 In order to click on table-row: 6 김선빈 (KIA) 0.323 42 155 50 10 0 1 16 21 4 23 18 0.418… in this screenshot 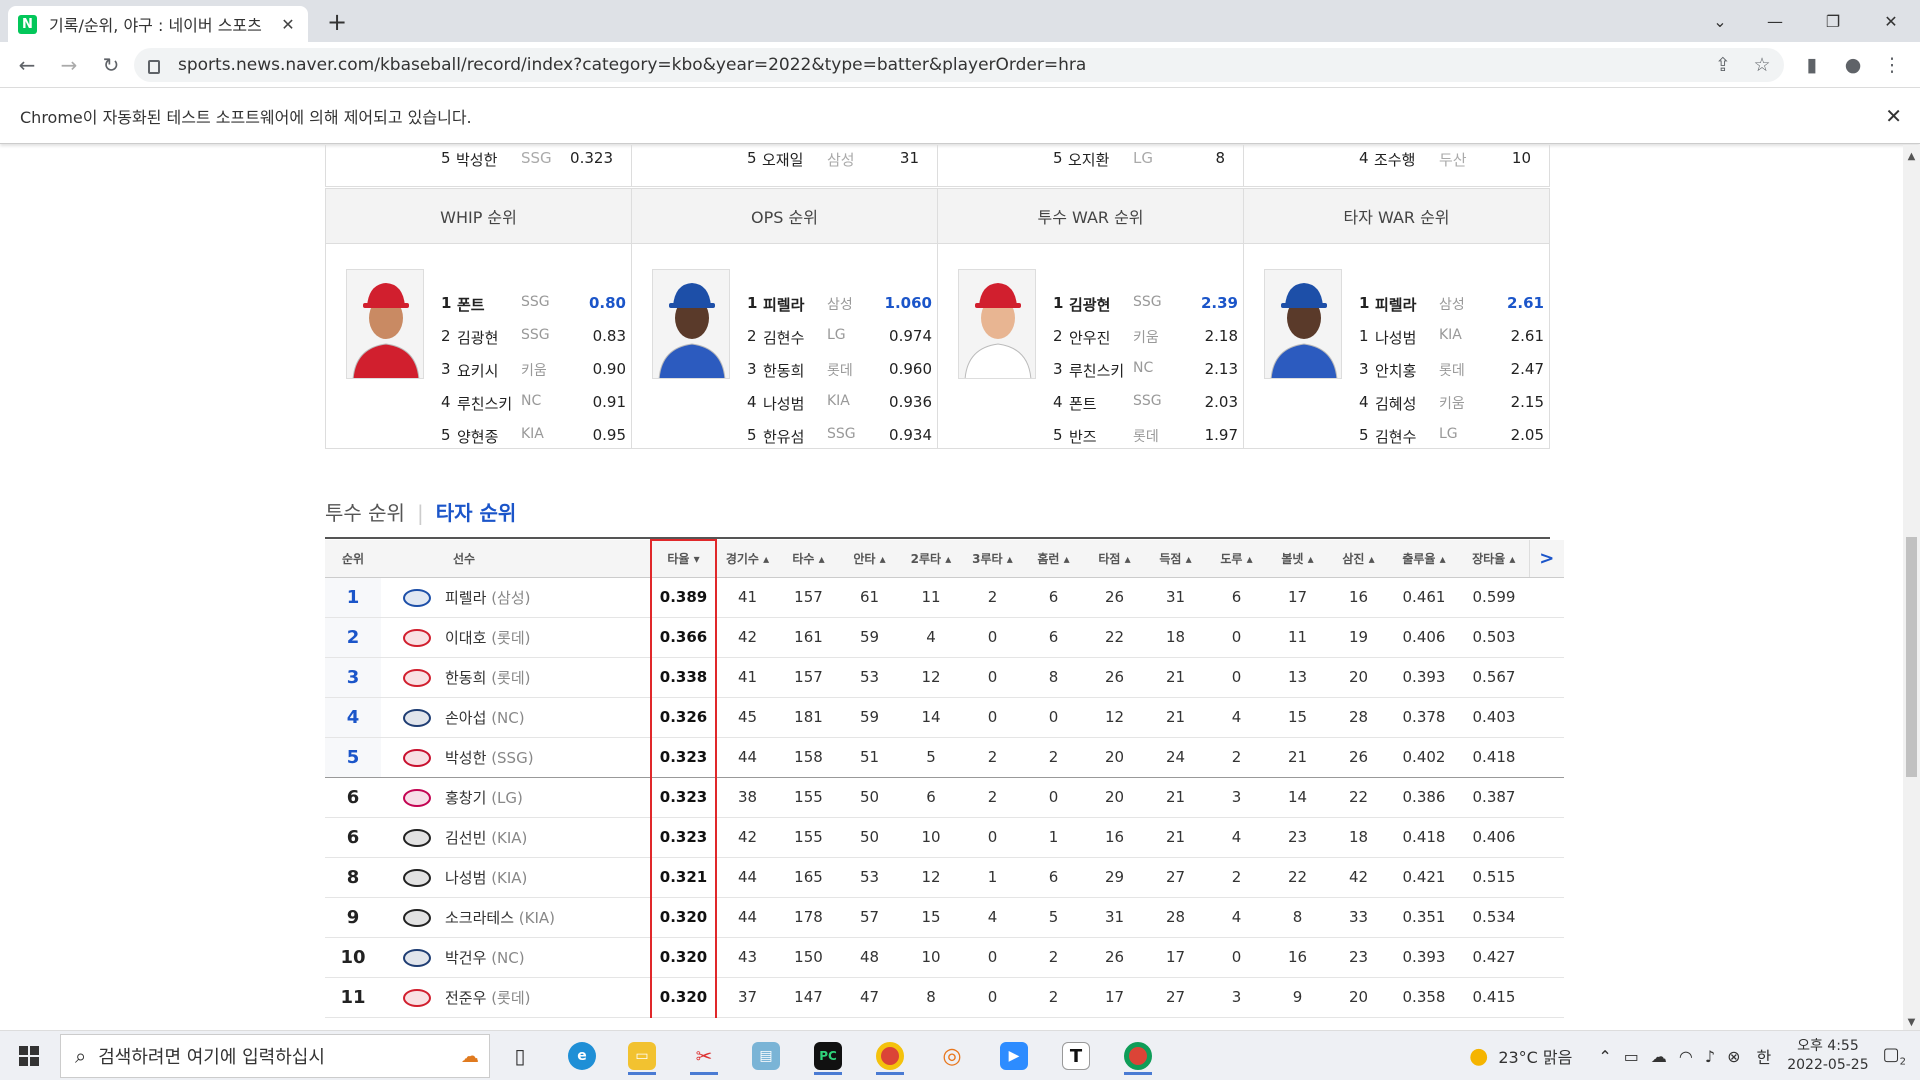, I will do `click(944, 837)`.